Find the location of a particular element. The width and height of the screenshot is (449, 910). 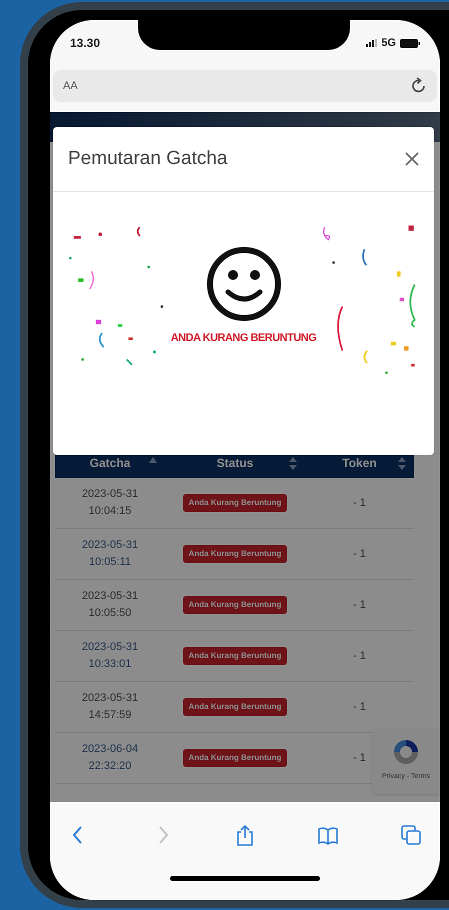

date-cell-text: 2023-05-31 10:33:01 is located at coordinates (110, 656).